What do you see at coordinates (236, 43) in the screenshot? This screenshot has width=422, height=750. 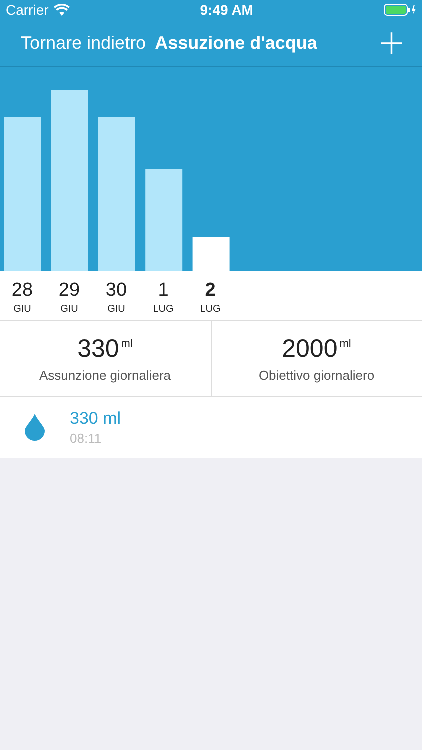 I see `screen-title: Assuzione d'acqua` at bounding box center [236, 43].